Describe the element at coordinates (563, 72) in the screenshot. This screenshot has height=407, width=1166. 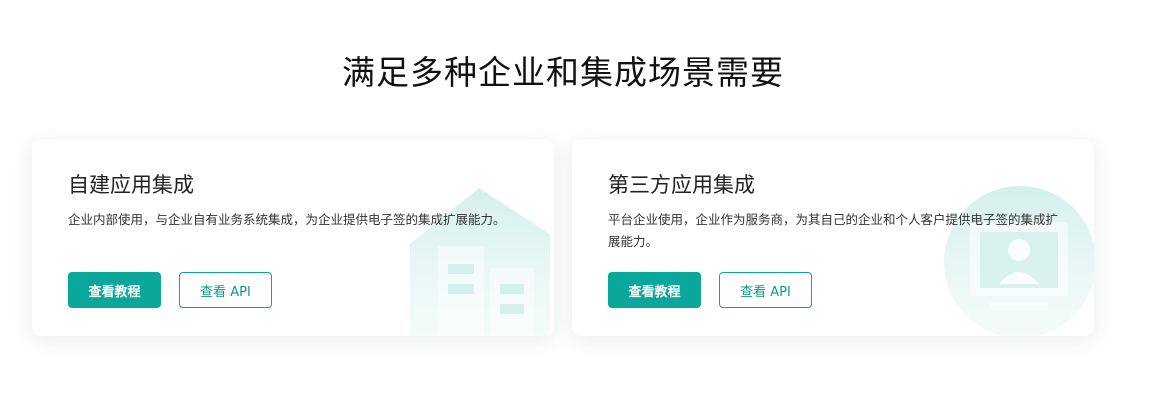
I see `section-title: 满足多种企业和集成场景需要` at that location.